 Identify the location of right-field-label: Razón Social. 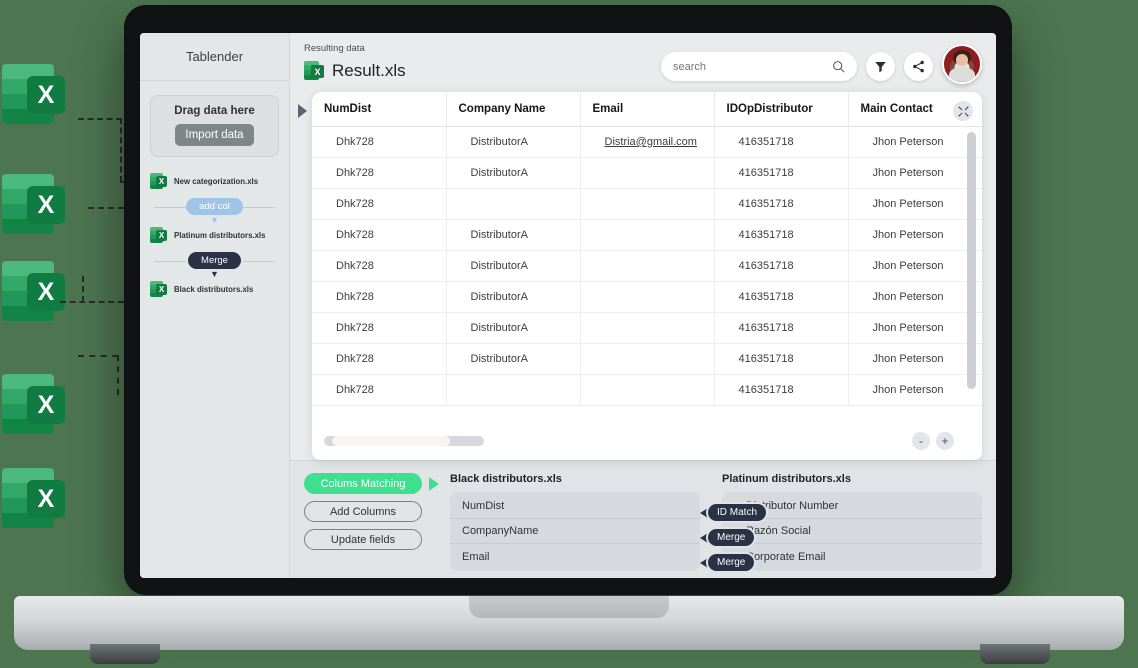
(778, 531).